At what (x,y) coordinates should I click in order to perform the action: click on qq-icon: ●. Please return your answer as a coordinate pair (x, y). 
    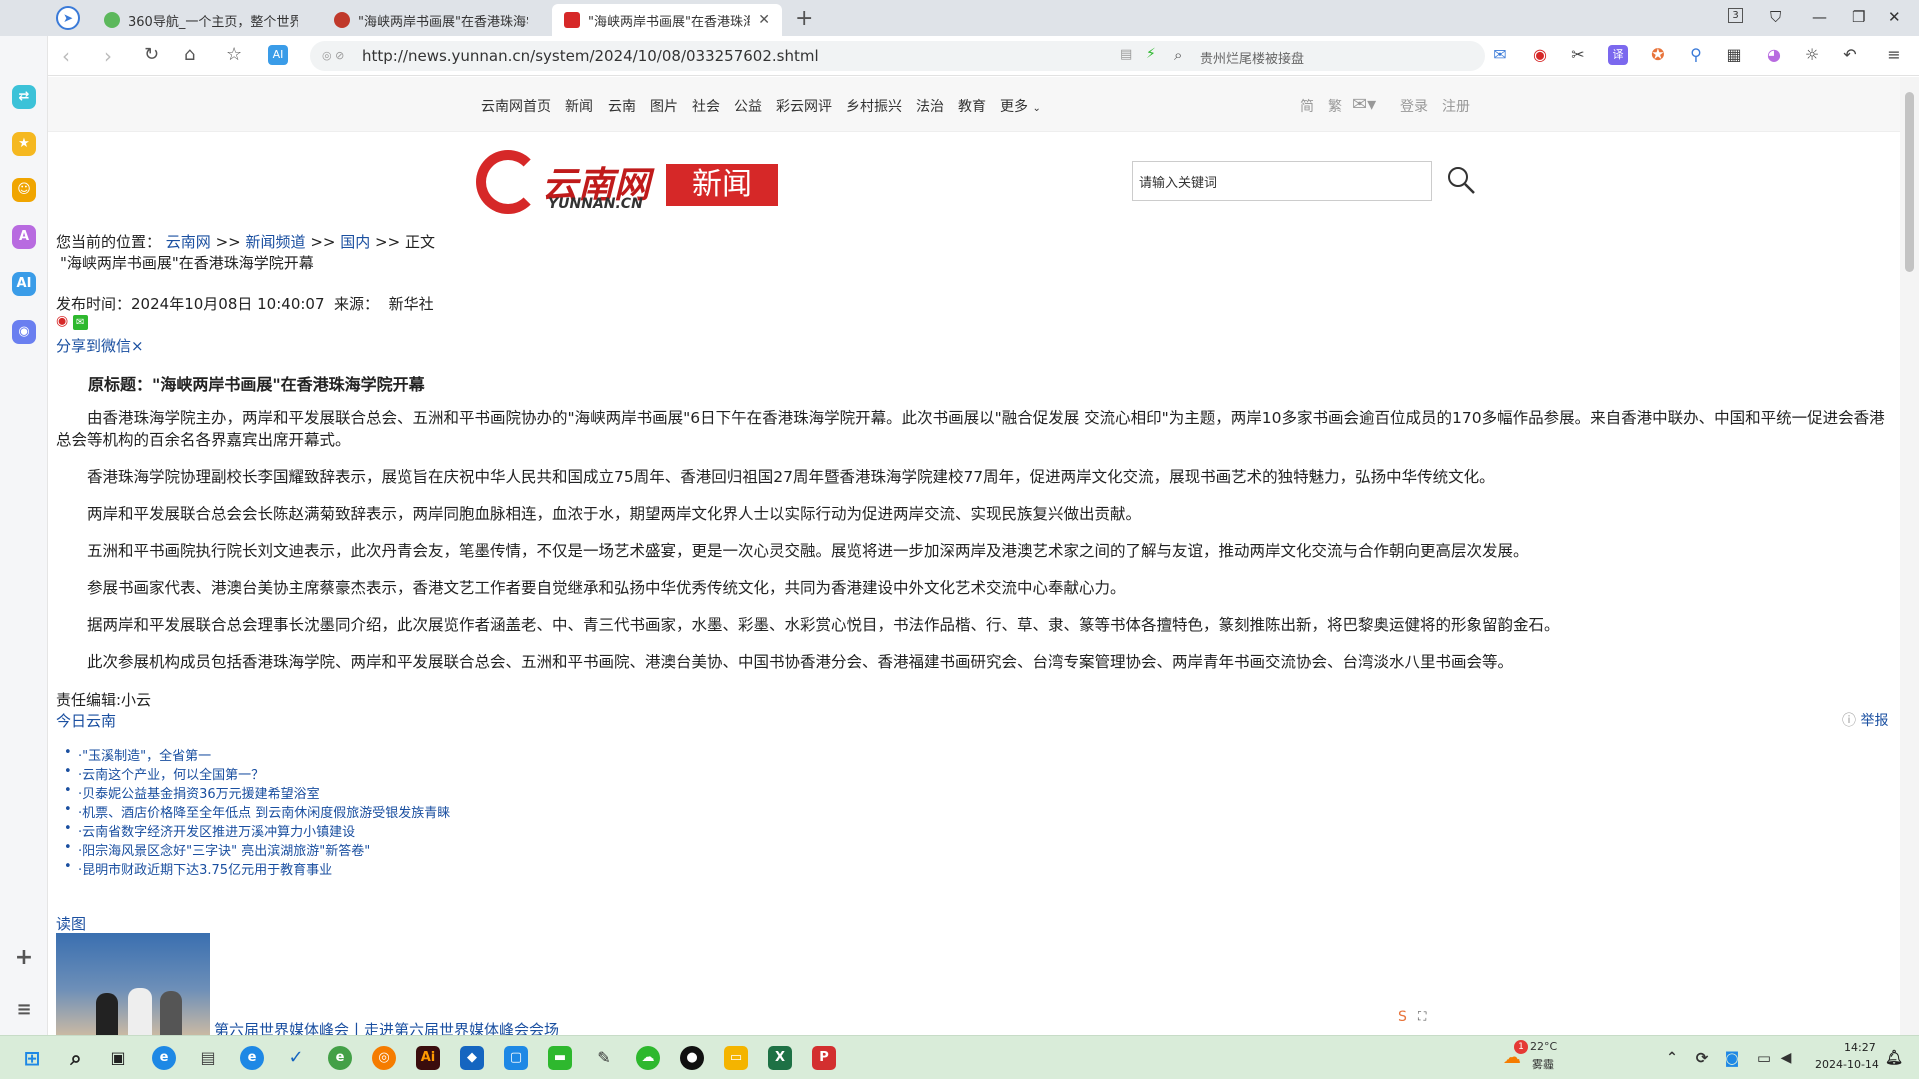
    Looking at the image, I should click on (692, 1058).